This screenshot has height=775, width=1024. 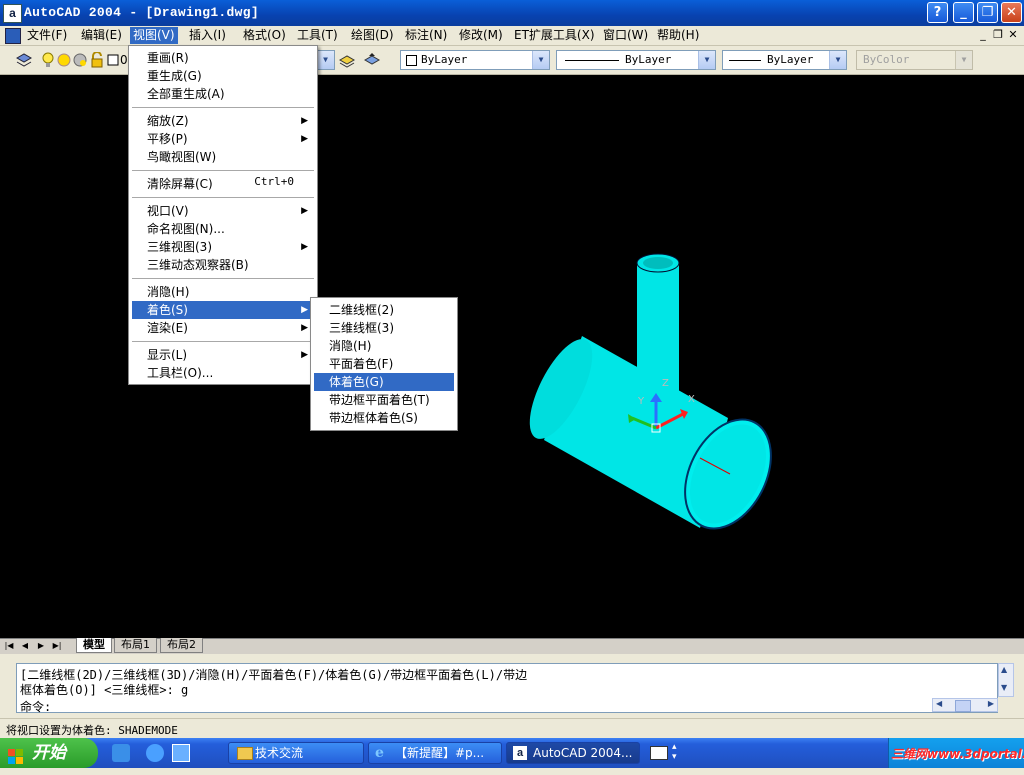 I want to click on view-menu-item: 三维动态观察器(B), so click(x=223, y=265).